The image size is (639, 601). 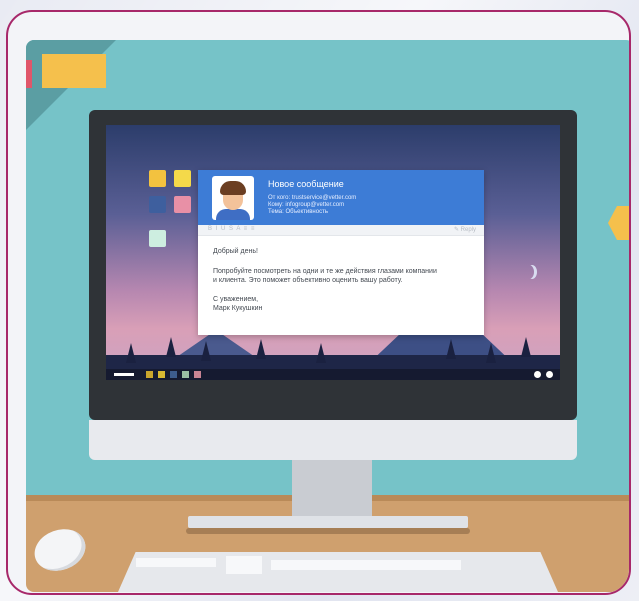 What do you see at coordinates (312, 198) in the screenshot?
I see `email-from: От кого: trustservice@vetter.com` at bounding box center [312, 198].